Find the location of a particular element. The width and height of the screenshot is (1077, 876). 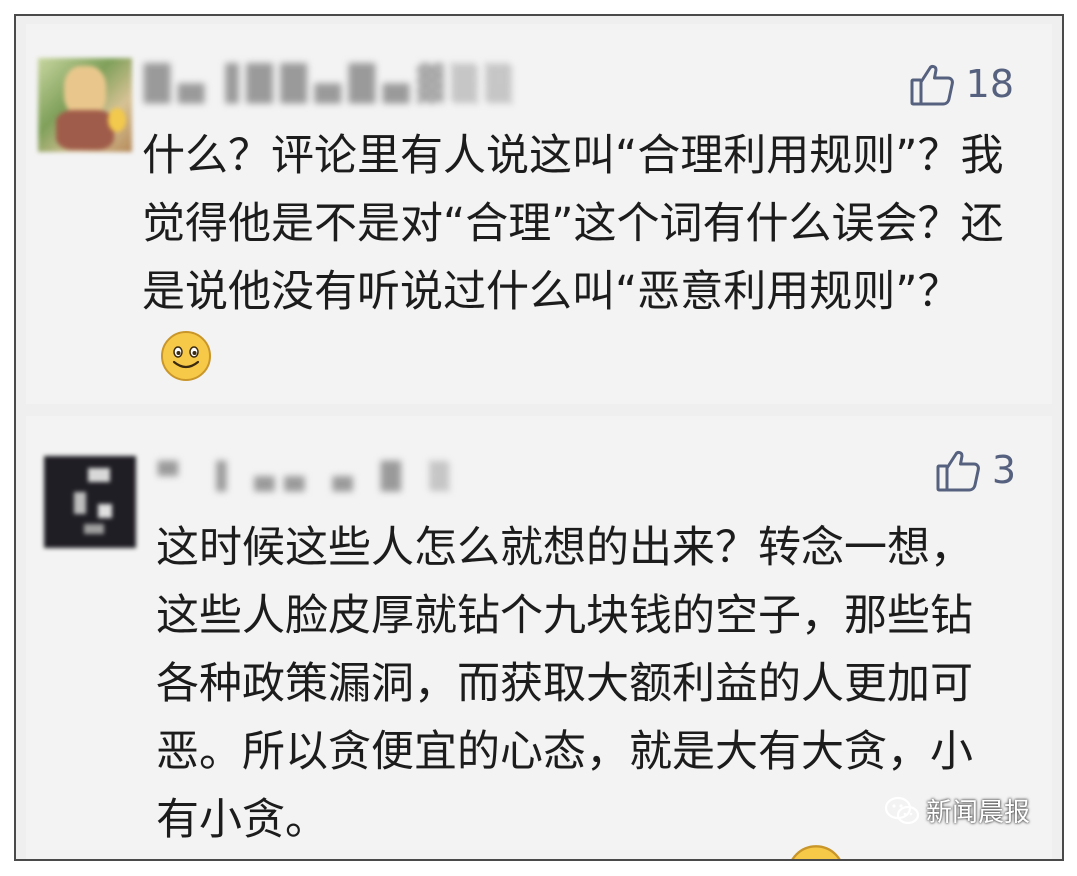

like-button: 3 is located at coordinates (975, 470).